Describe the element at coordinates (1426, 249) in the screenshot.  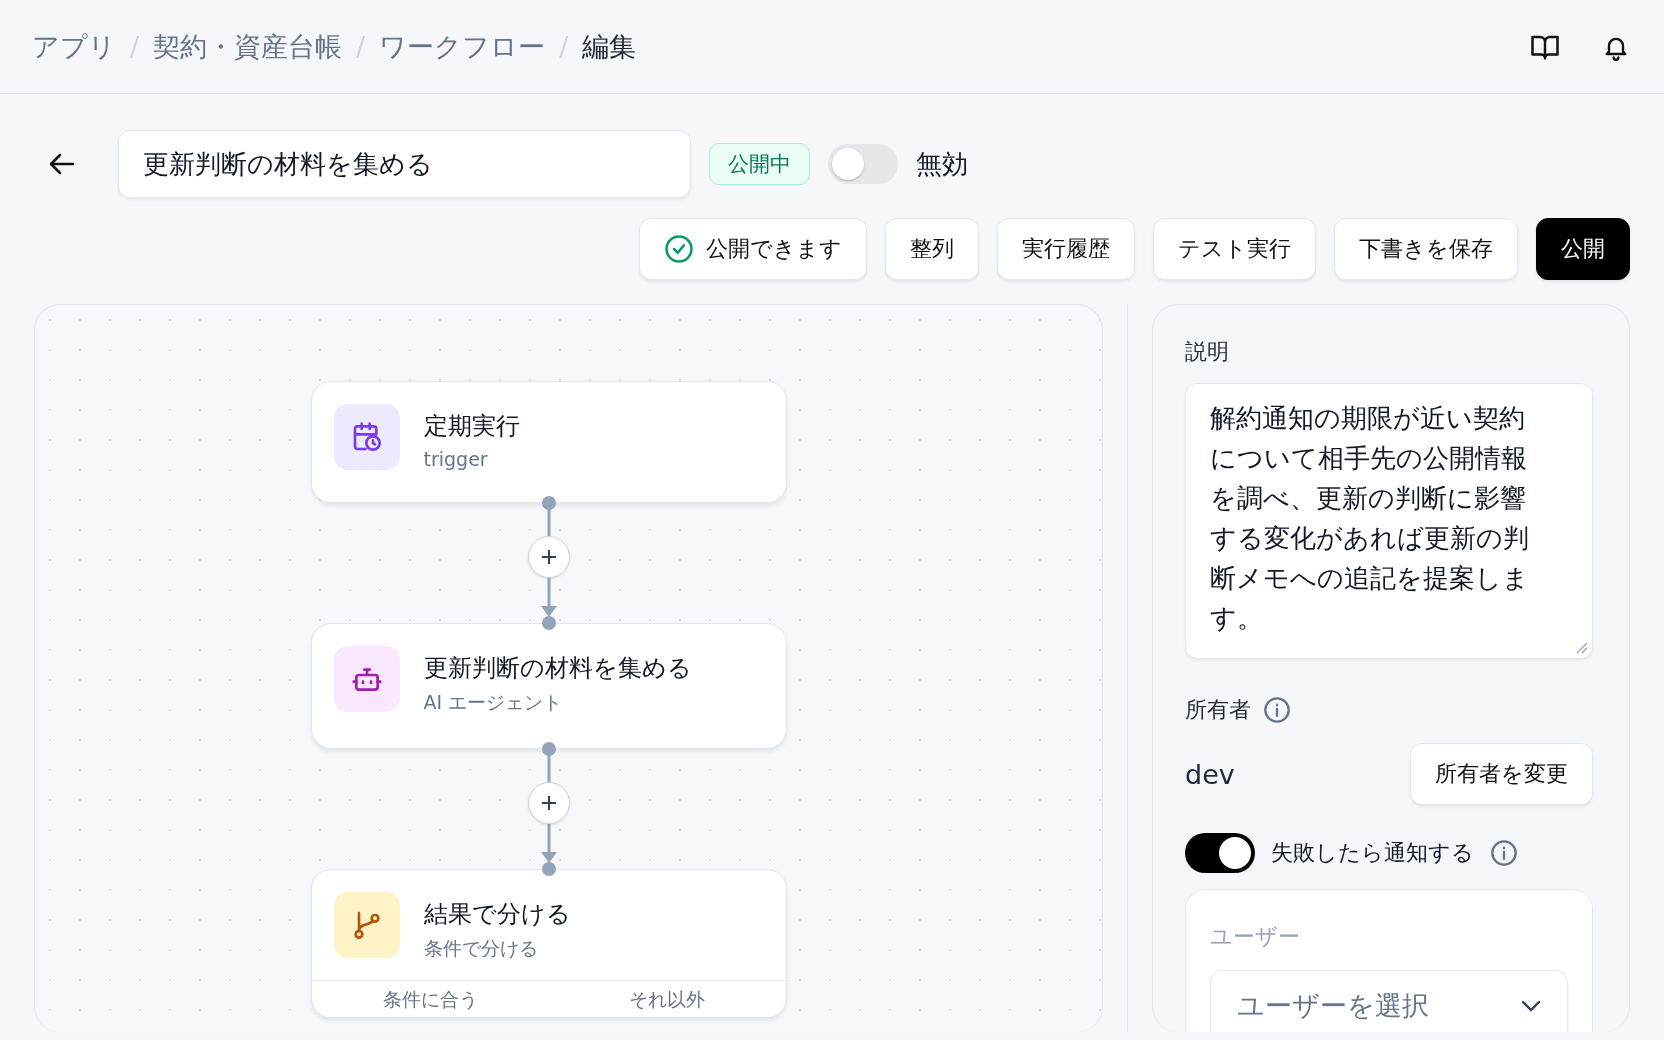
I see `toolbar-button: 下書きを保存` at that location.